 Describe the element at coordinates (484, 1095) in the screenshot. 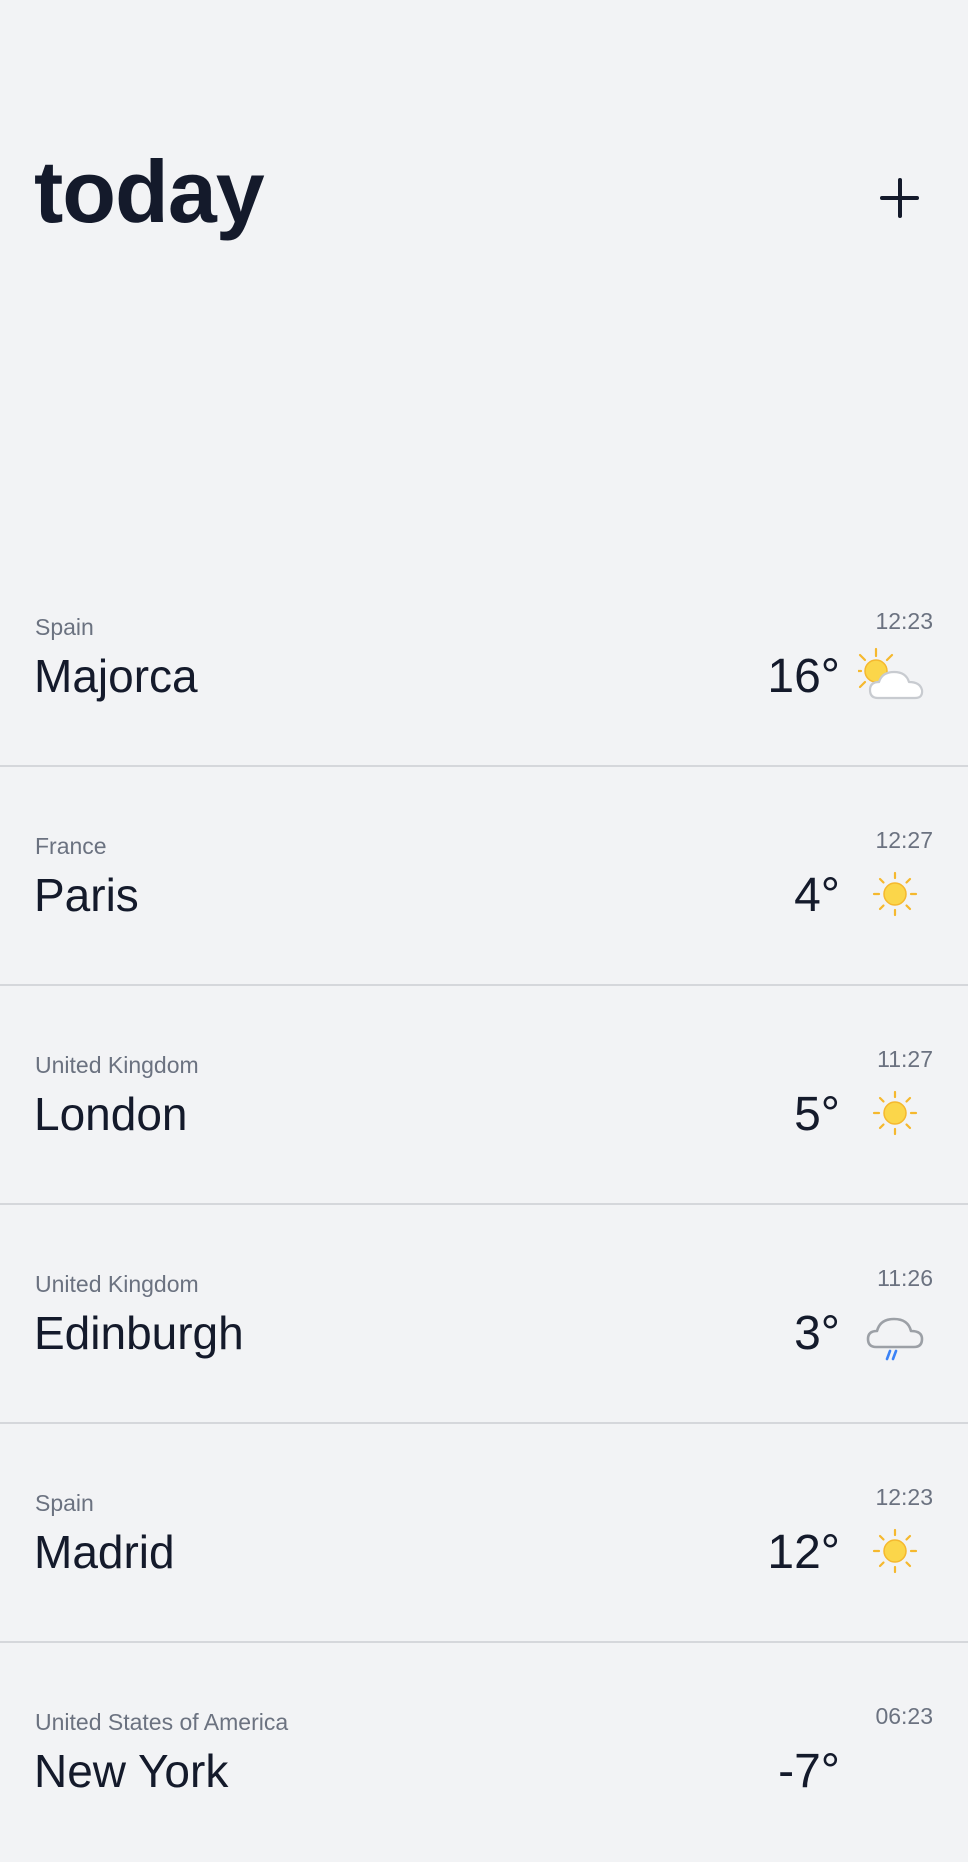

I see `location-row-london: United Kingdom London 11:27 5°` at that location.